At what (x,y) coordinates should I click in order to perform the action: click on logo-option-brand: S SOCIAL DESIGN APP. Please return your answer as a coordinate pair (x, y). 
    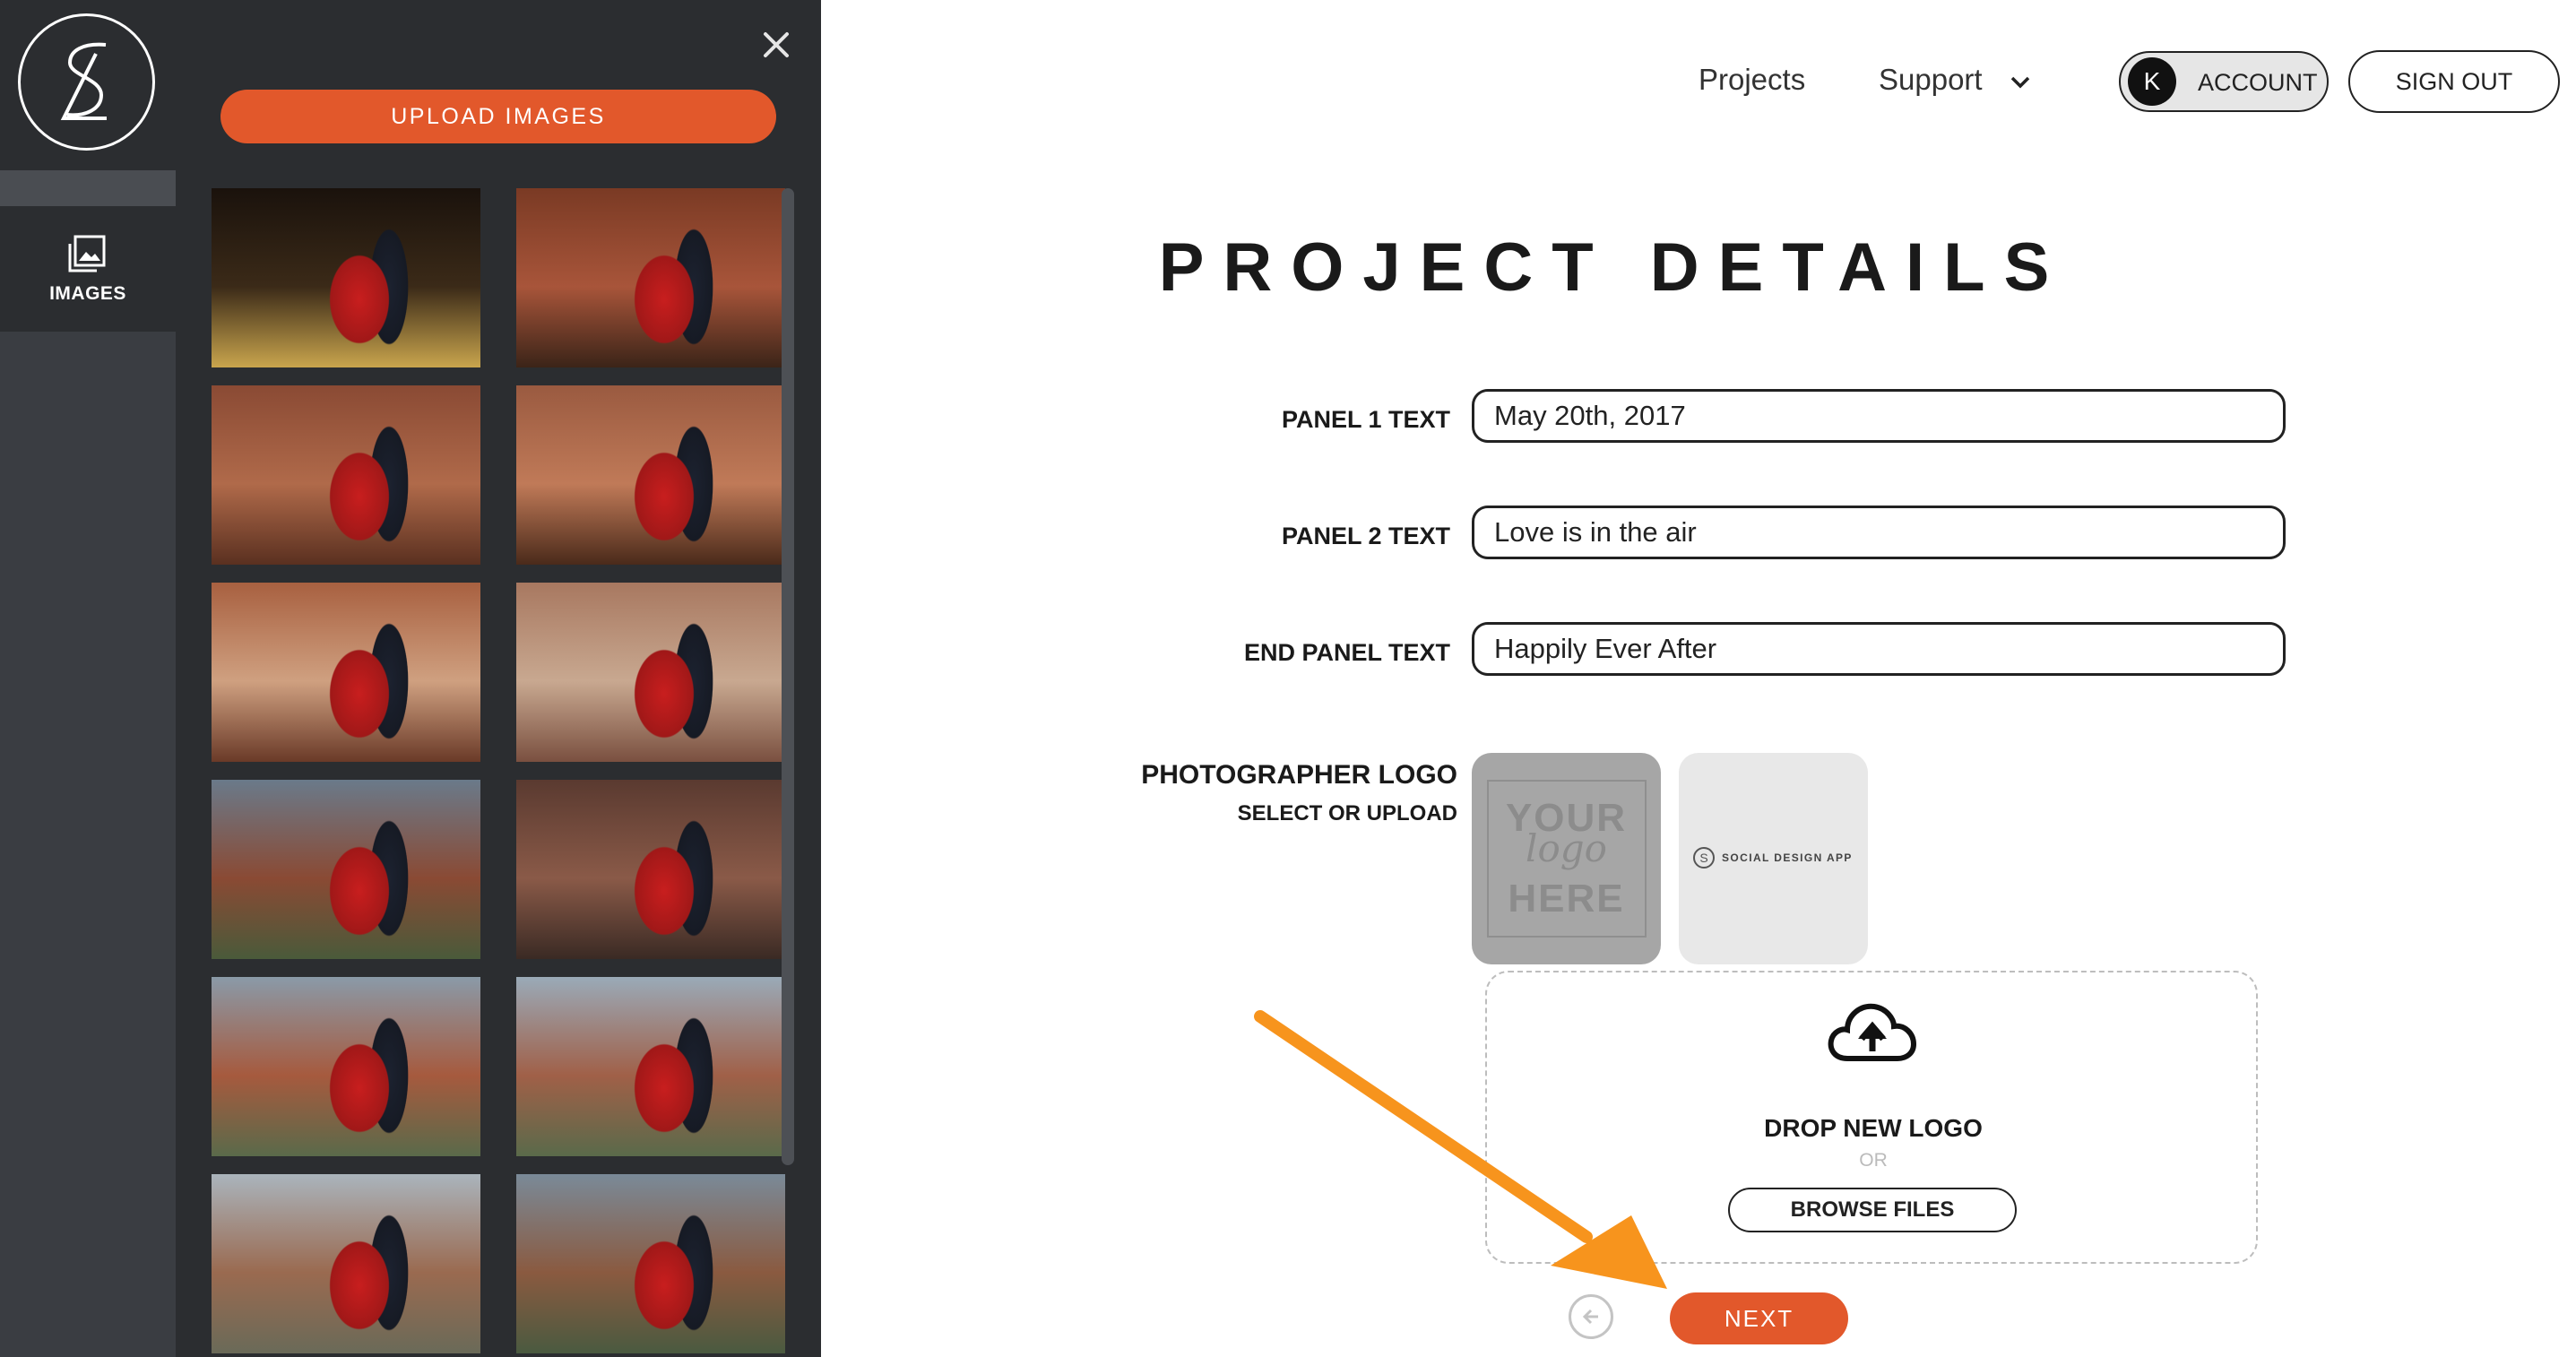
    Looking at the image, I should click on (1773, 858).